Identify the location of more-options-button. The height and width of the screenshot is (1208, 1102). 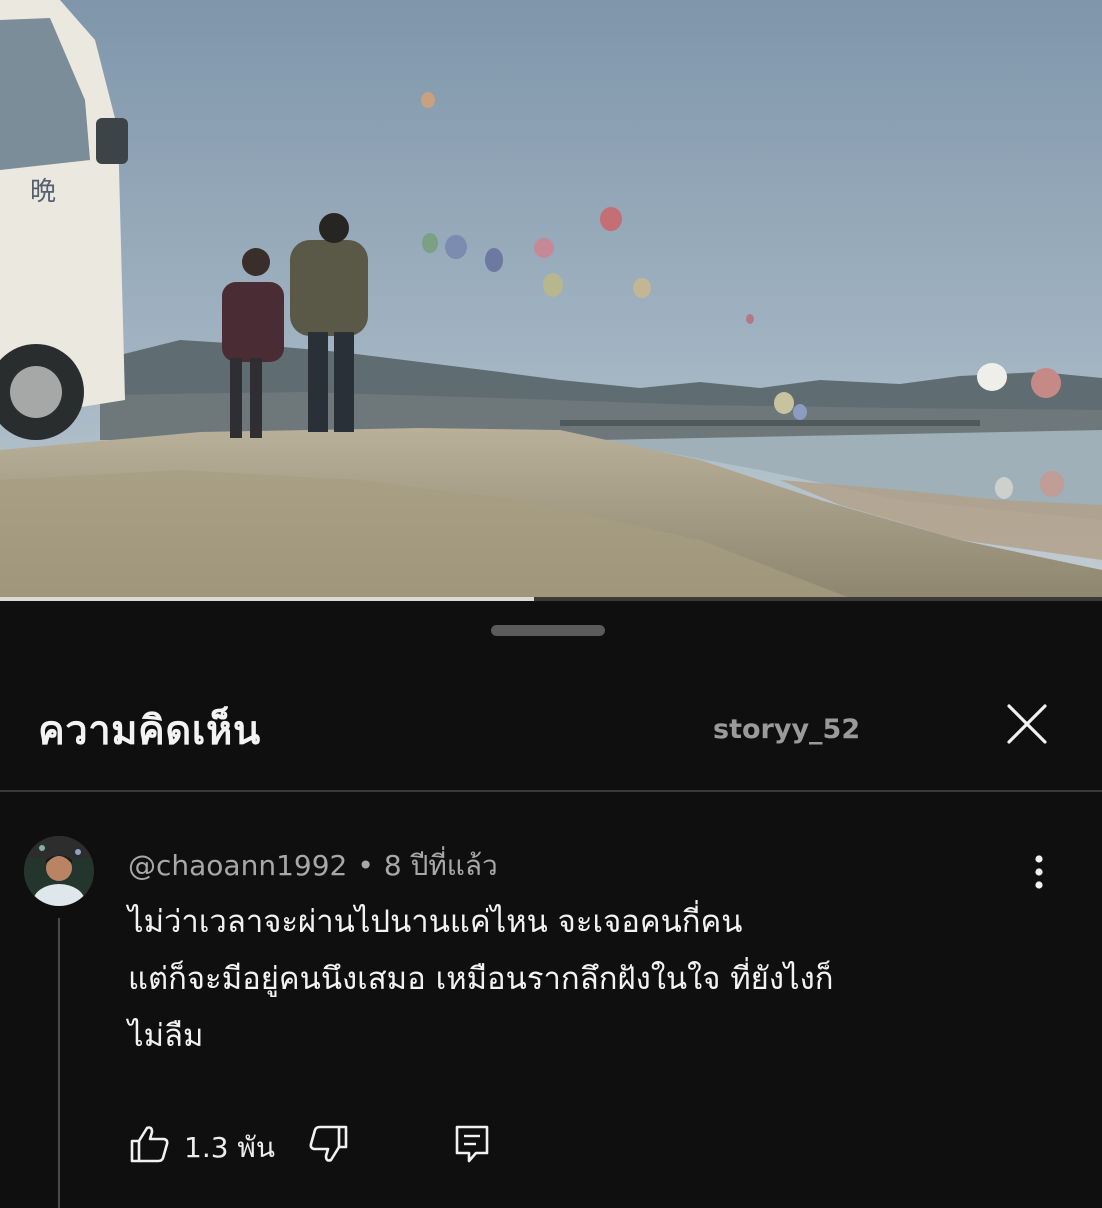
(1039, 872).